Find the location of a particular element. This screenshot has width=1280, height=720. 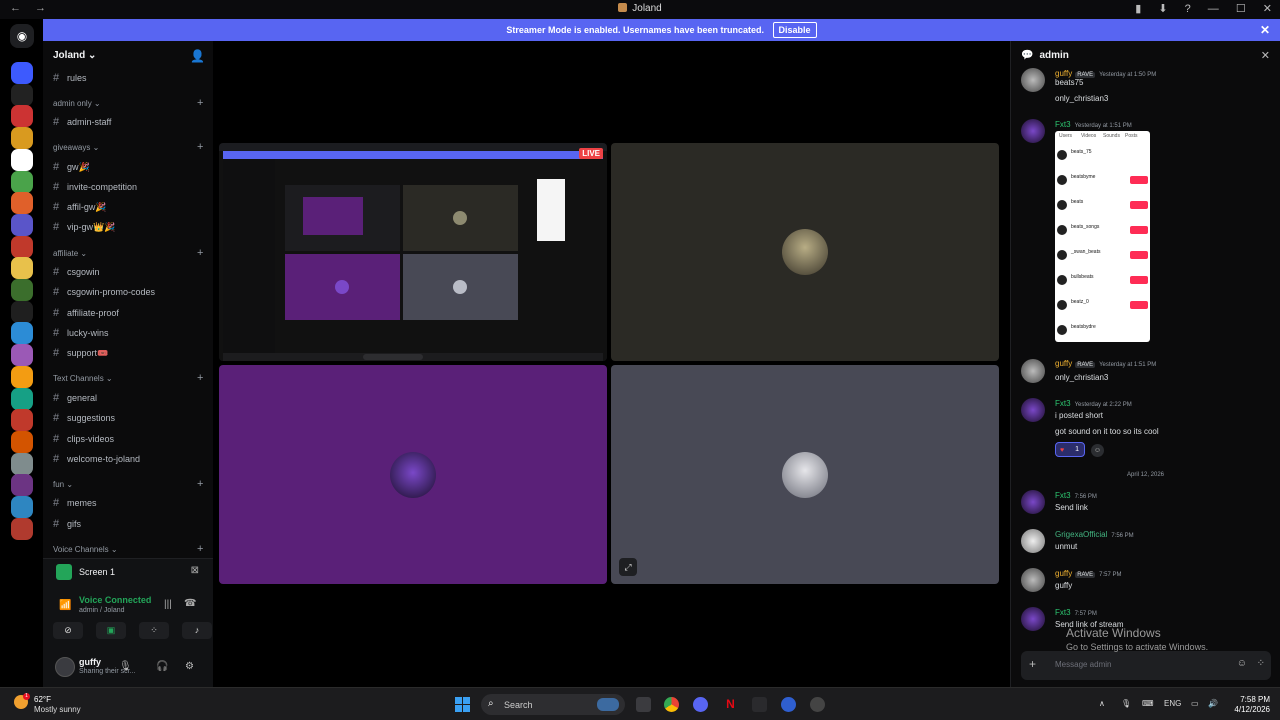

server-name: Joland ⌄ is located at coordinates (74, 55).